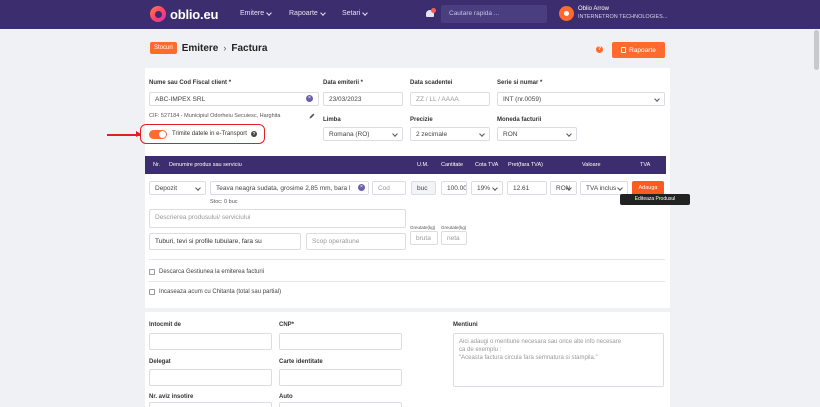 Image resolution: width=820 pixels, height=407 pixels. What do you see at coordinates (424, 238) in the screenshot?
I see `greutate-bruta-input: bruta` at bounding box center [424, 238].